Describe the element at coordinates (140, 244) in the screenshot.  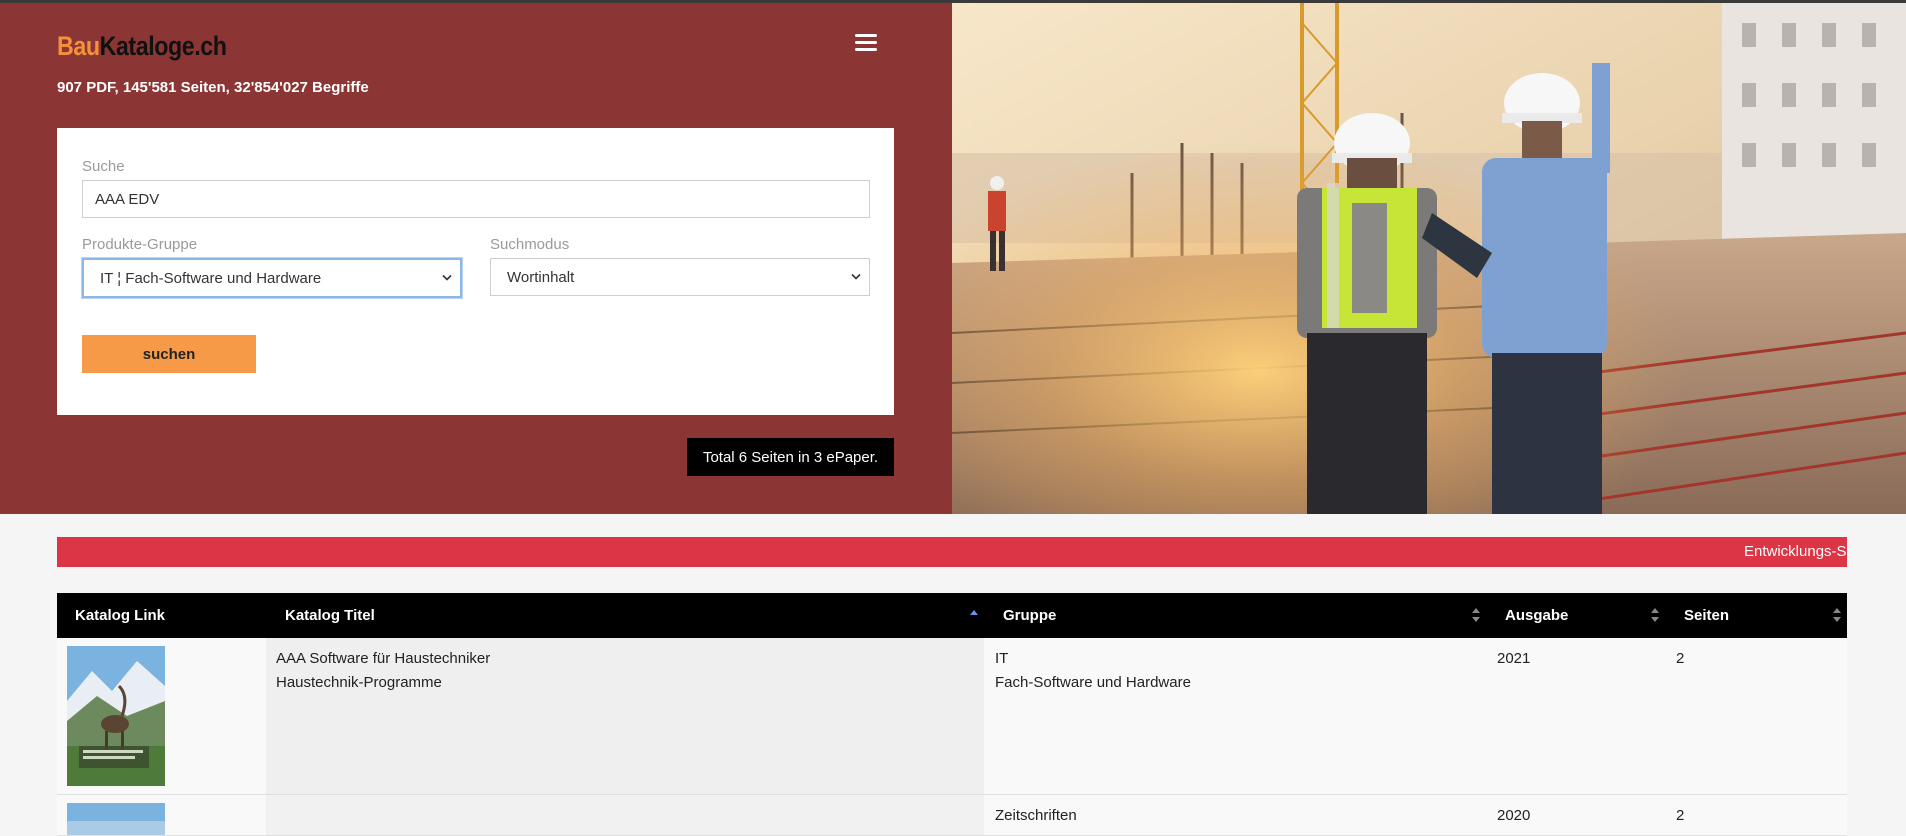
I see `product-group-label: Produkte-Gruppe` at that location.